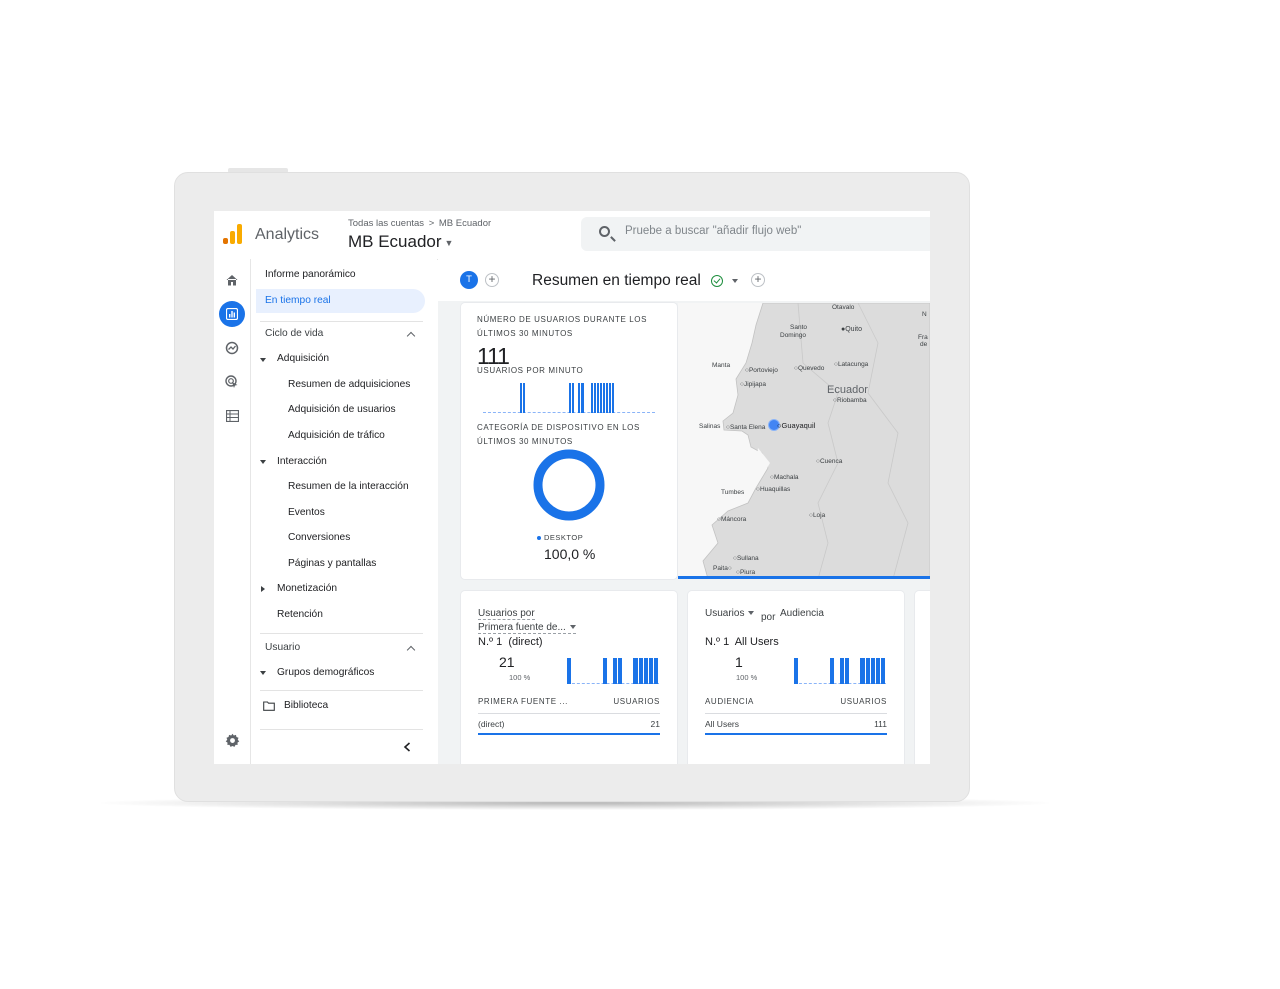 The width and height of the screenshot is (1280, 989). Describe the element at coordinates (722, 568) in the screenshot. I see `map-city-paita: Paita○` at that location.